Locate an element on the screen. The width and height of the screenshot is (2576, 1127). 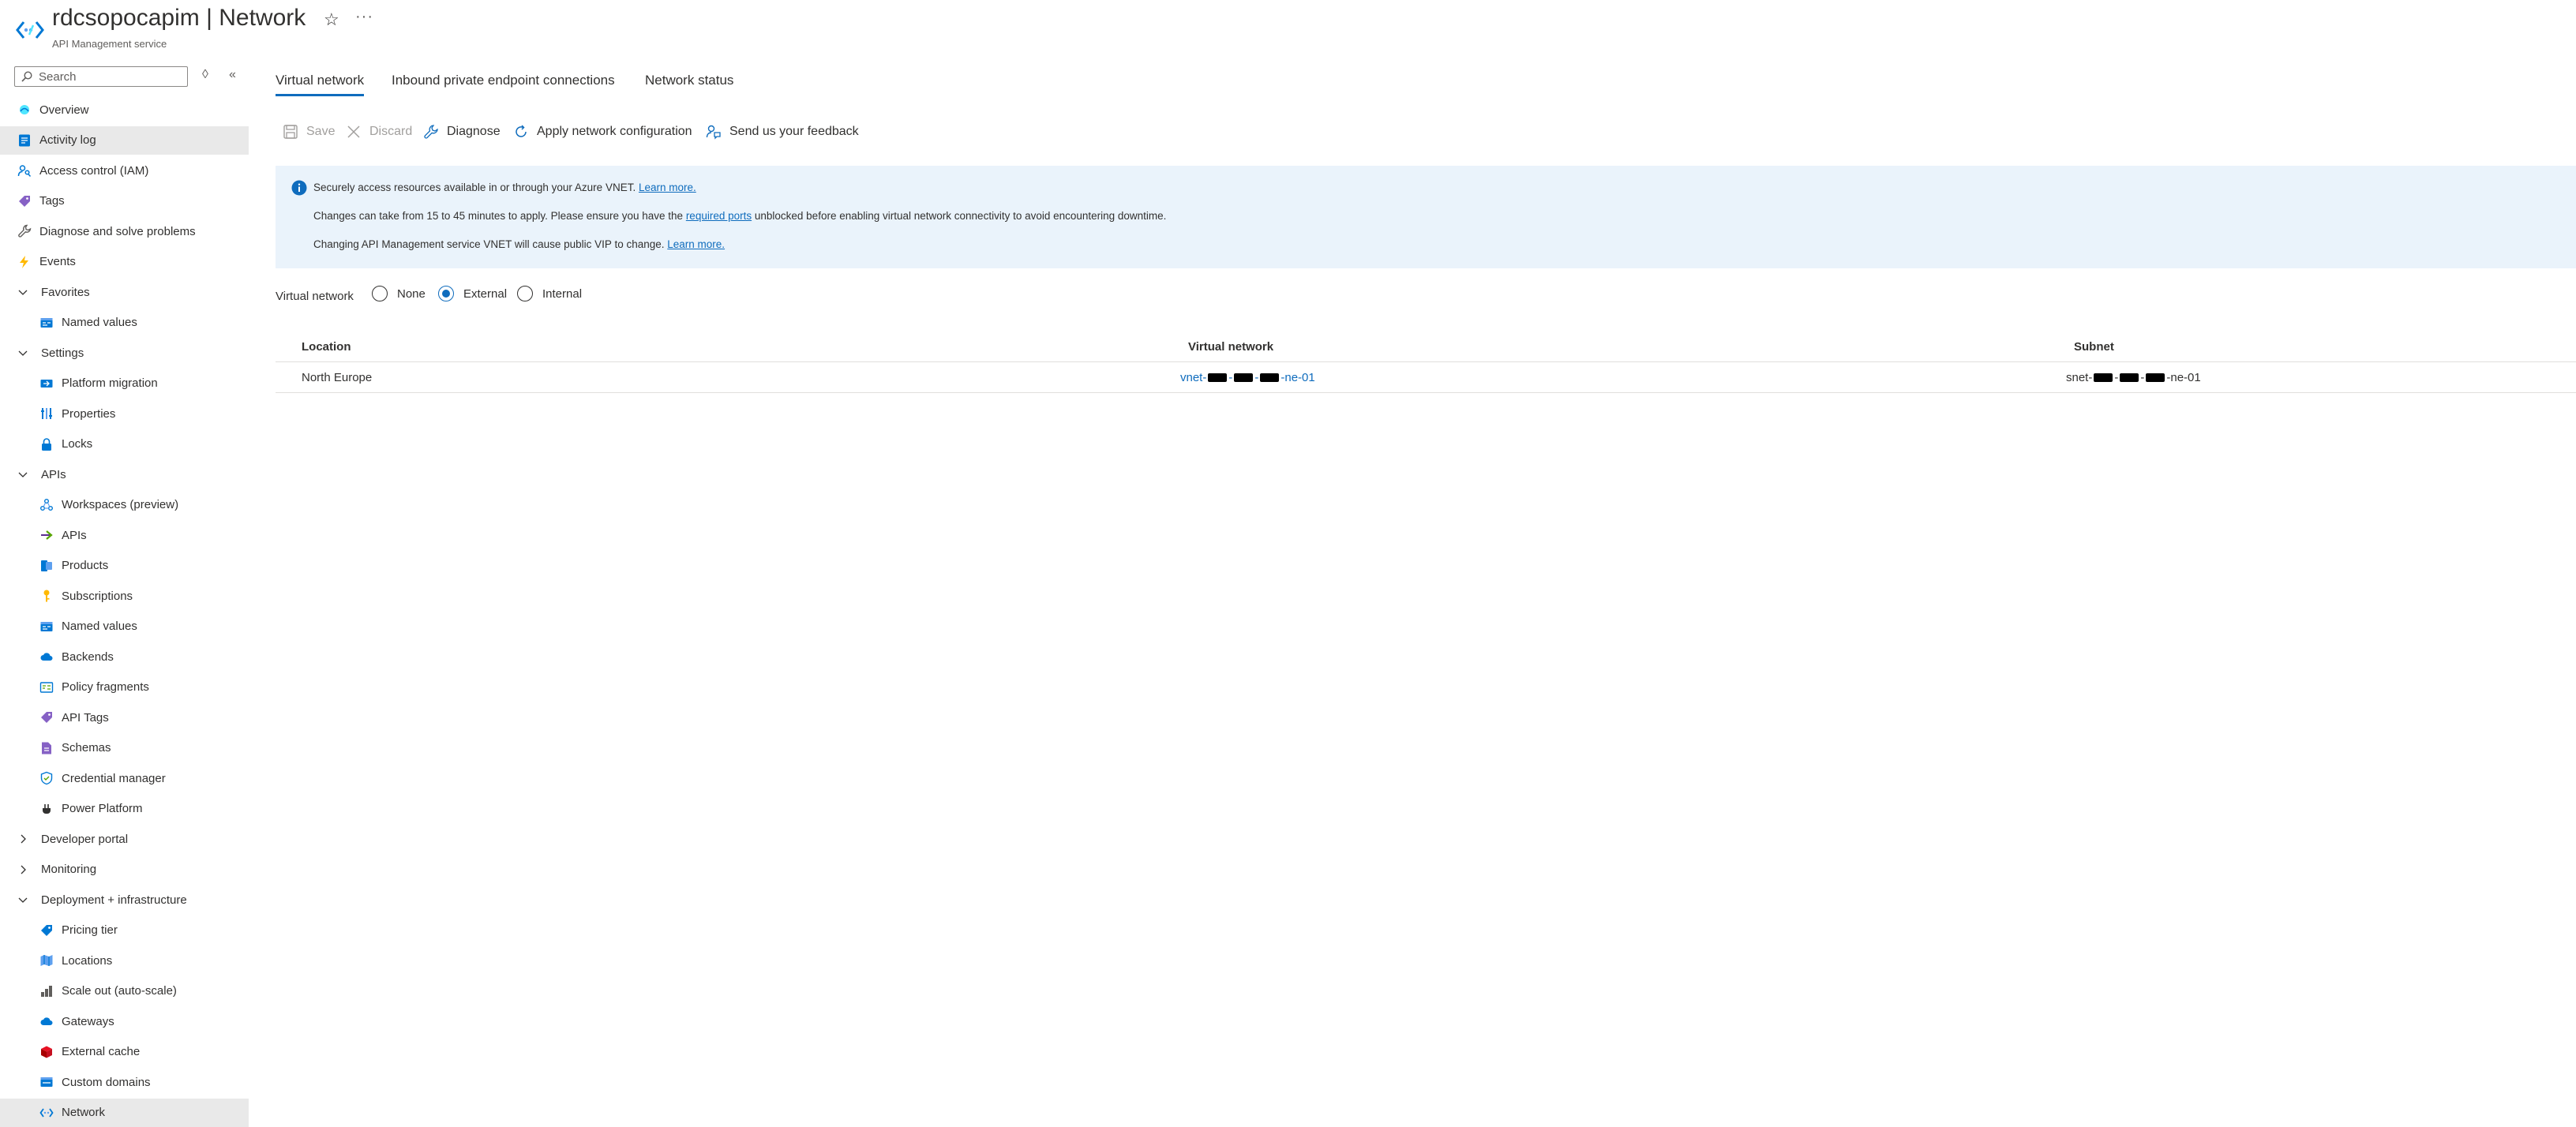
virtual-network-link: vnet- - - -ne-01 is located at coordinates (1247, 377).